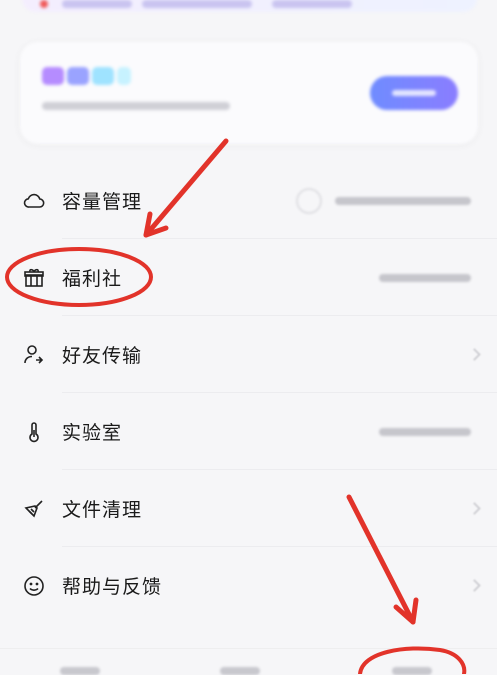  I want to click on membership-button, so click(414, 93).